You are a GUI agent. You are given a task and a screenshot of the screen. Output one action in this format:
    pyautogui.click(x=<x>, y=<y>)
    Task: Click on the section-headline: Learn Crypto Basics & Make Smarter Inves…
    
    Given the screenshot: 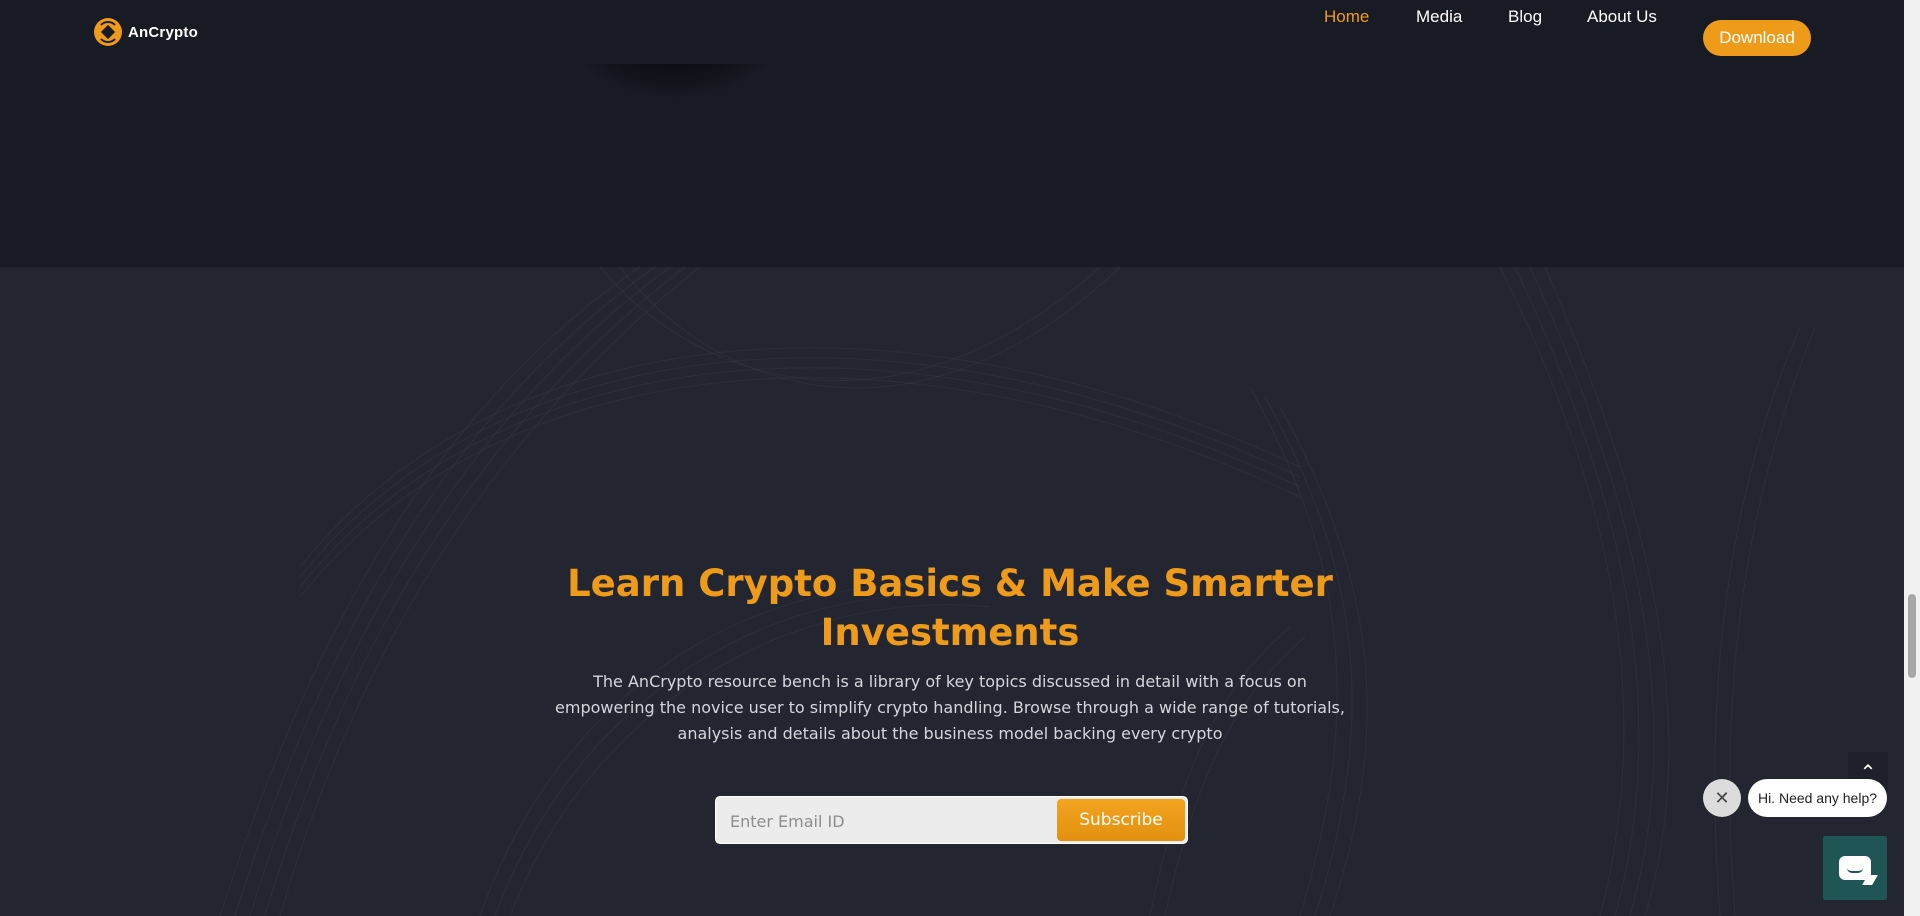 What is the action you would take?
    pyautogui.click(x=950, y=608)
    